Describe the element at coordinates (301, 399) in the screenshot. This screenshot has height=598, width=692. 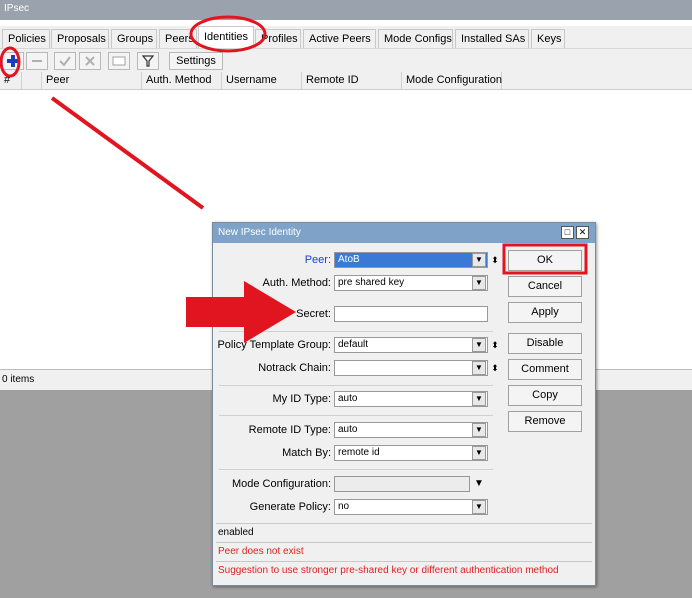
I see `my-id-type-label: My ID Type:` at that location.